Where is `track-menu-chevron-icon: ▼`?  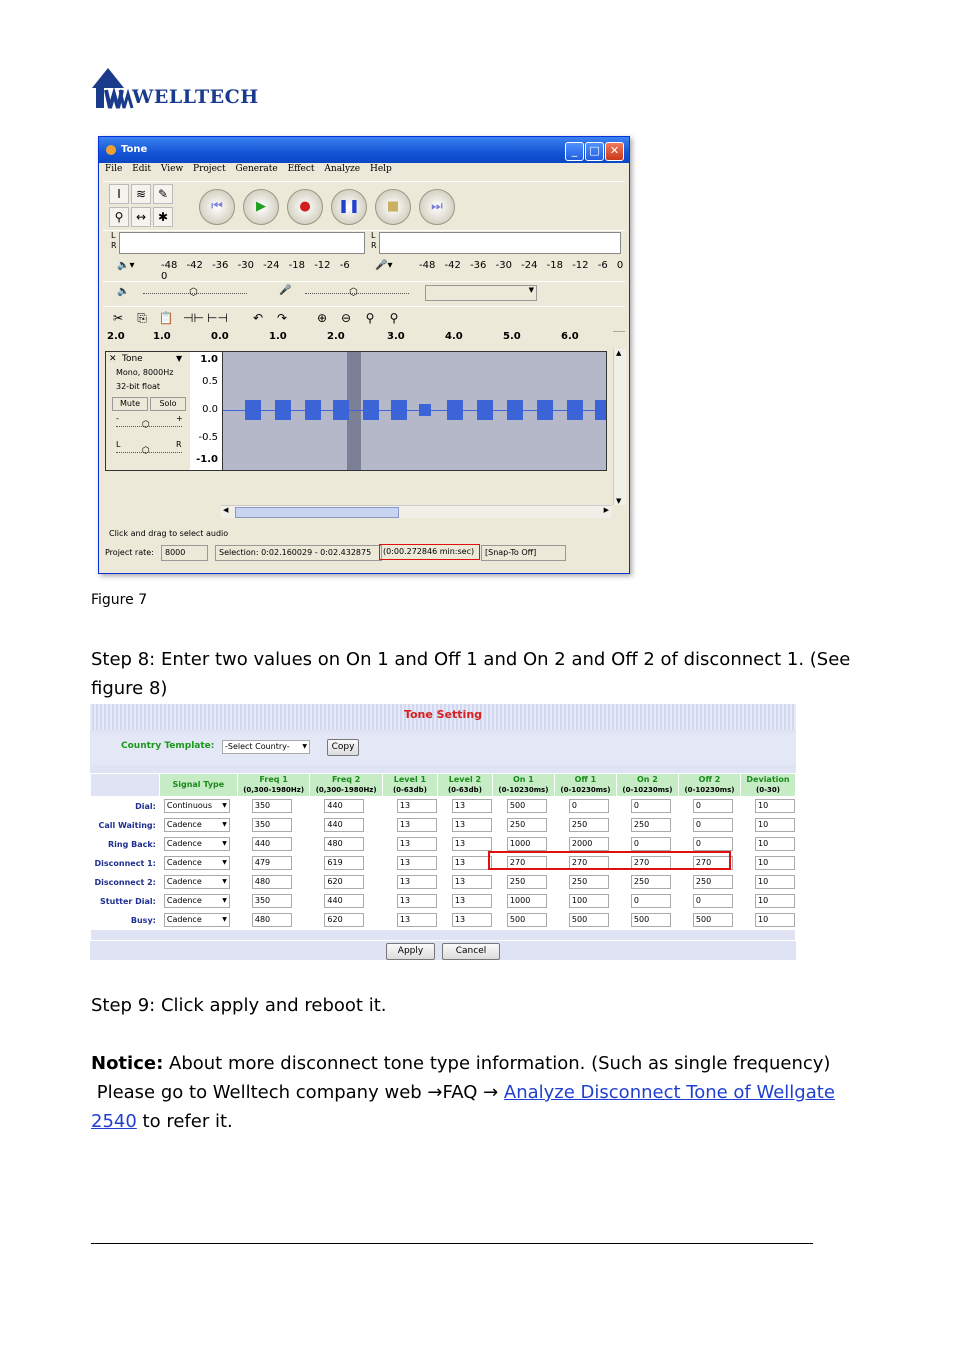
track-menu-chevron-icon: ▼ is located at coordinates (179, 358).